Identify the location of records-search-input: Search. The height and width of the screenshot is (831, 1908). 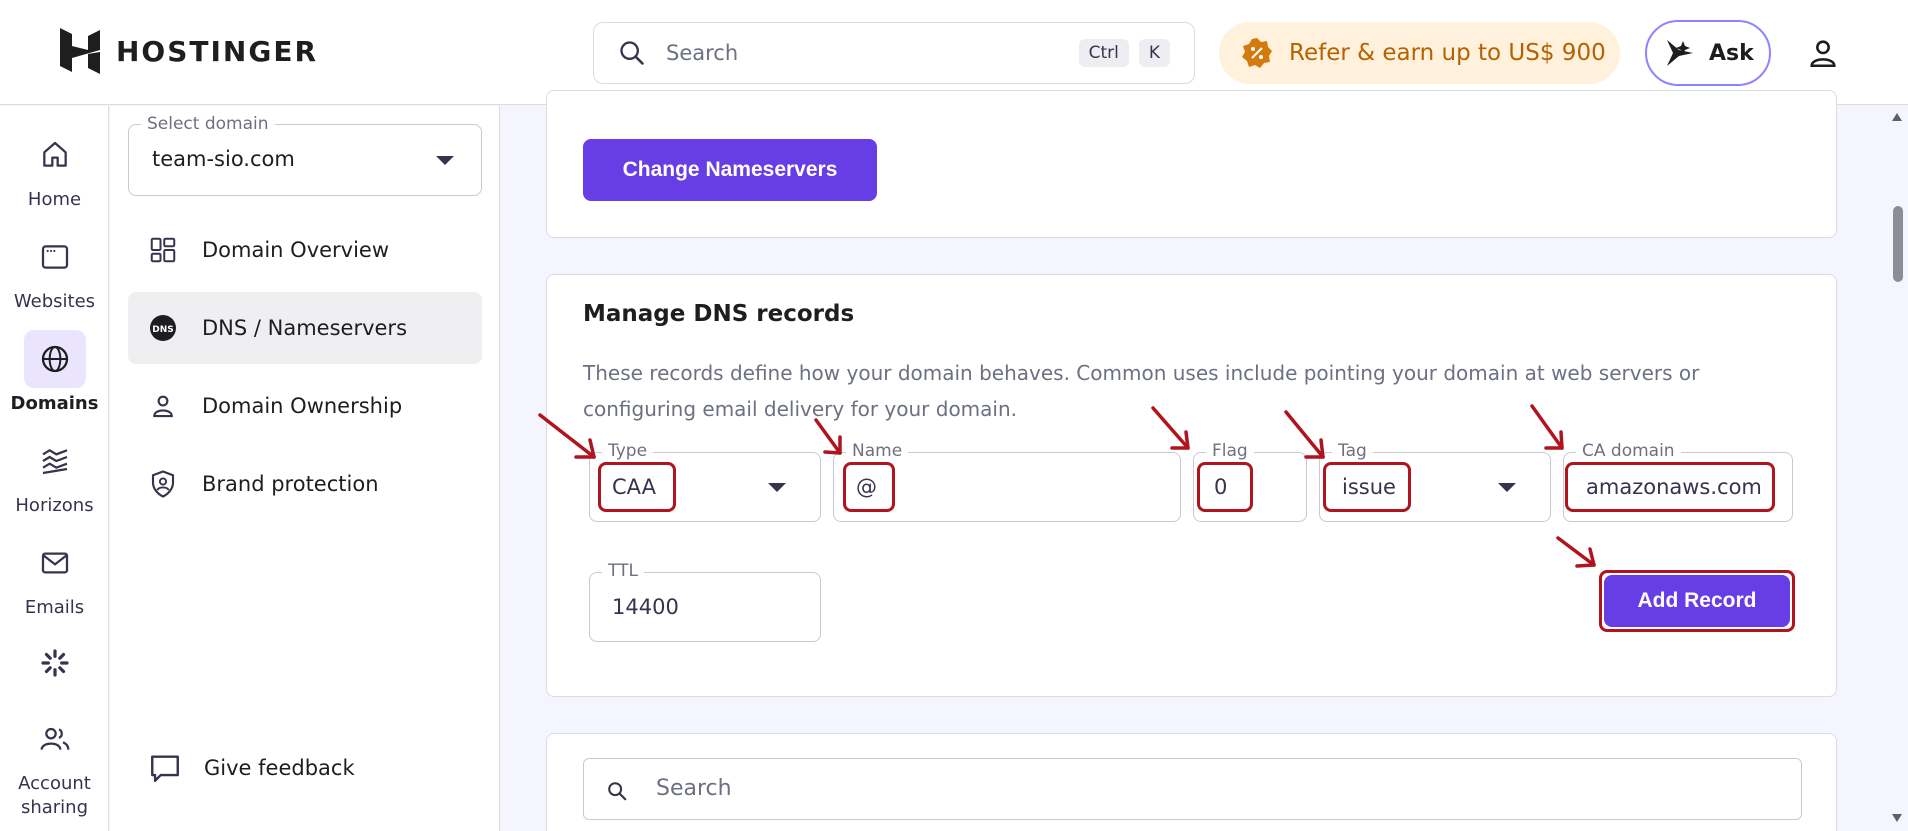
(1192, 789).